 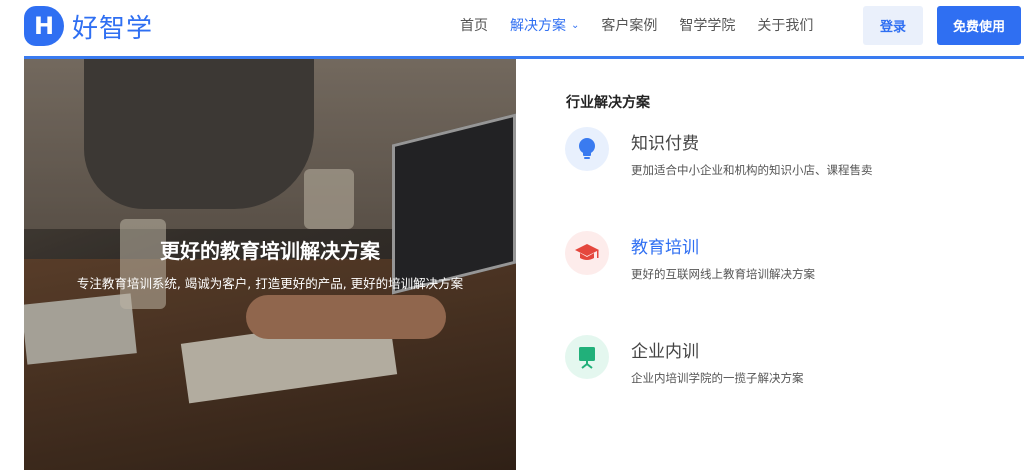 I want to click on top-nav: H 好智学 首页 解决方案 ⌄ 客户案例 智学学院 关于我们 登录 免费使用, so click(x=512, y=28).